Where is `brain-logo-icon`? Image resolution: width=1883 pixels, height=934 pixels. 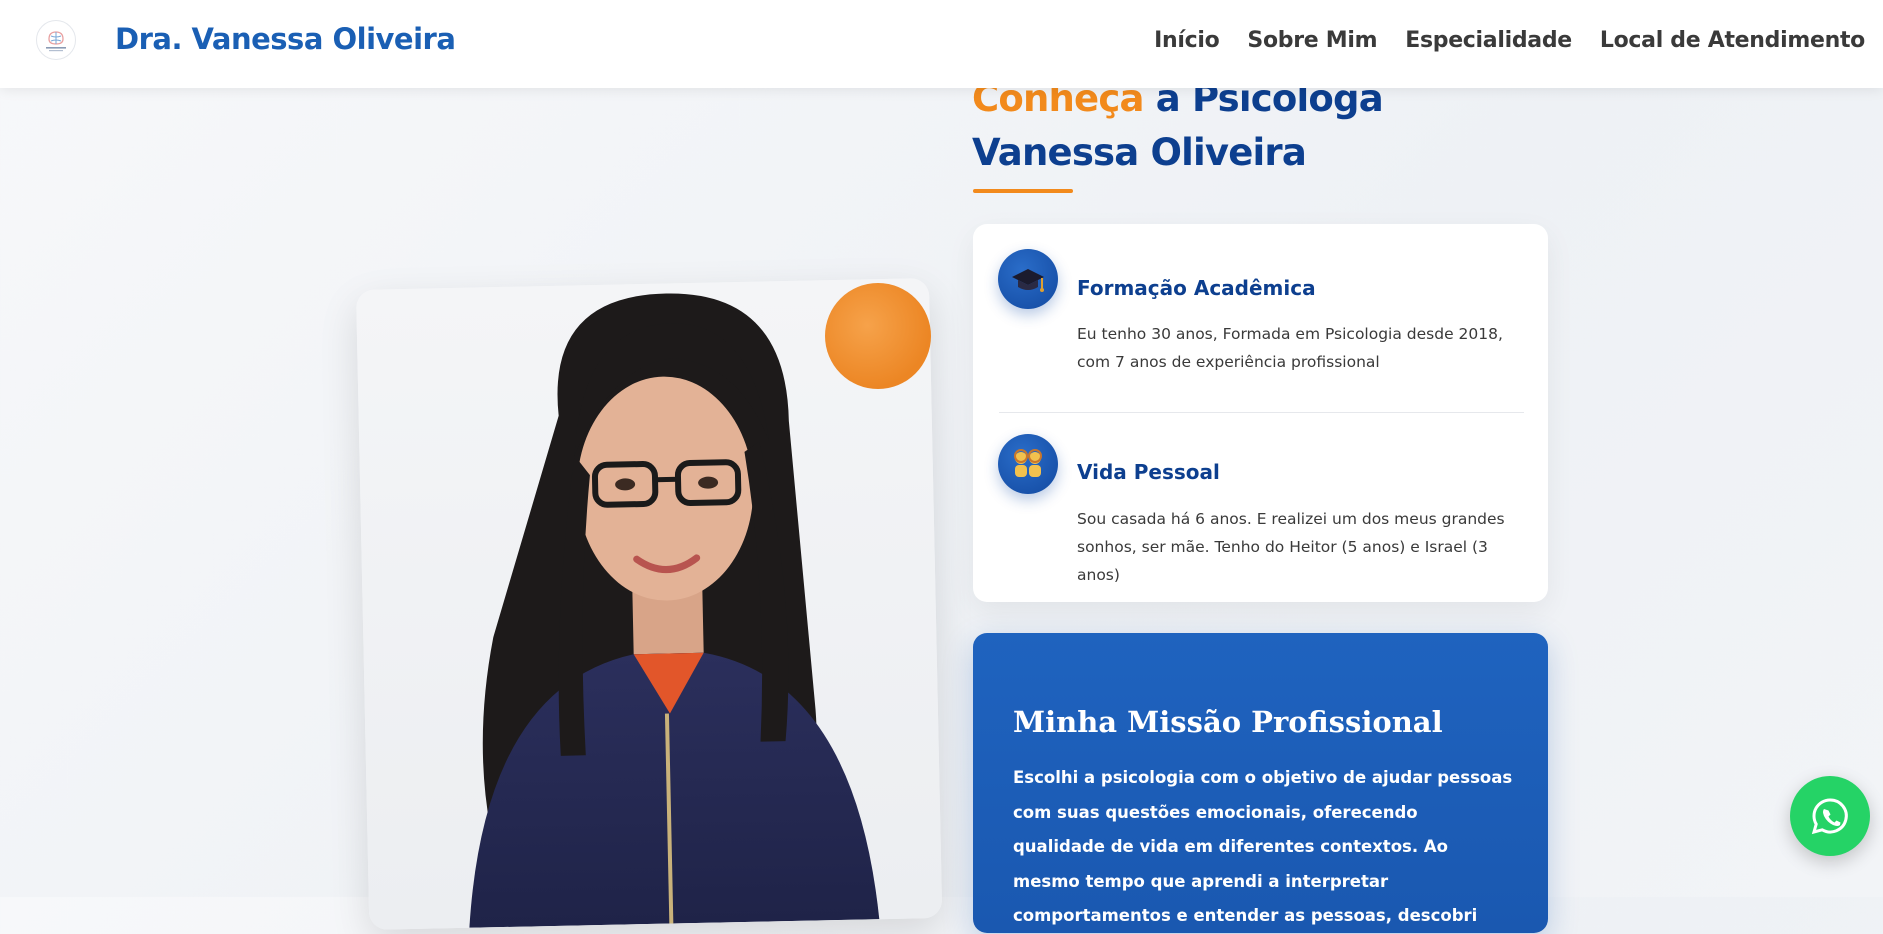 brain-logo-icon is located at coordinates (56, 40).